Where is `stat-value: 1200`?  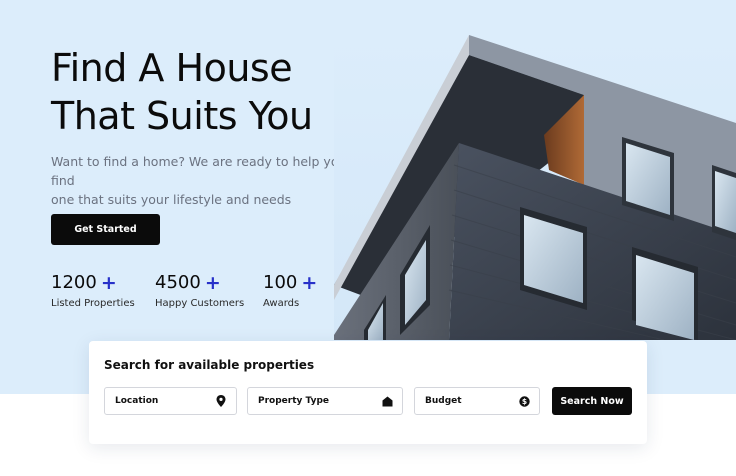 stat-value: 1200 is located at coordinates (74, 282).